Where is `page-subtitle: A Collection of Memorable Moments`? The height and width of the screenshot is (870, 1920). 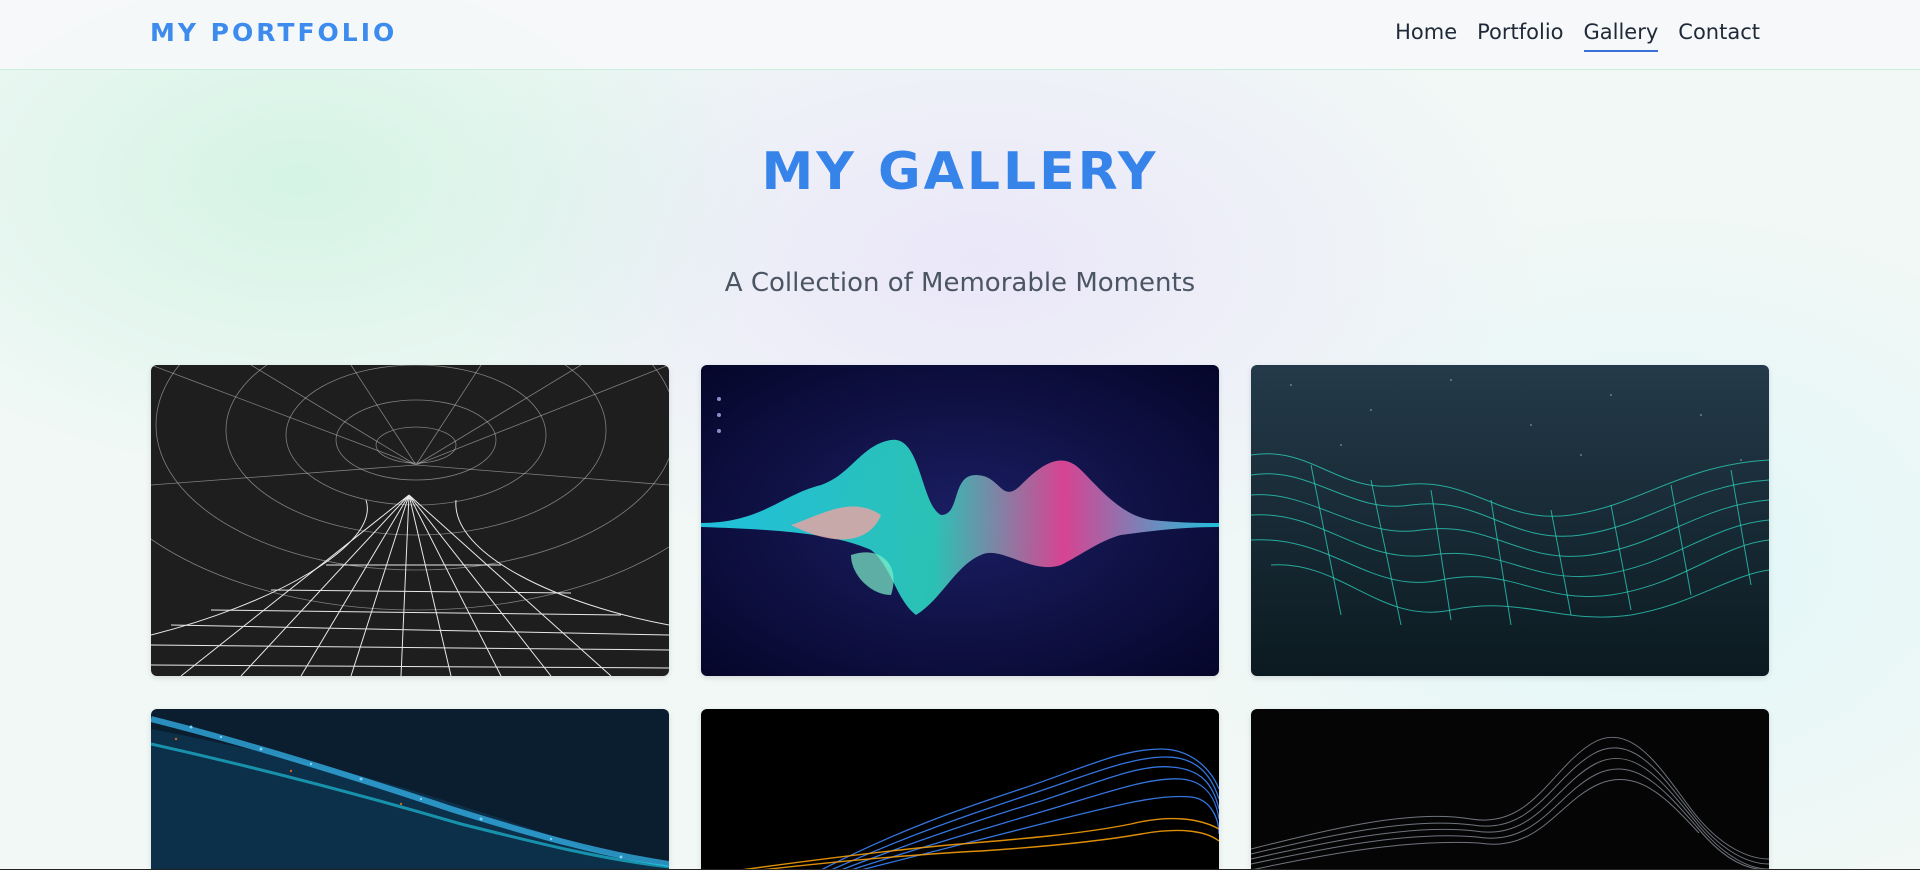
page-subtitle: A Collection of Memorable Moments is located at coordinates (960, 283).